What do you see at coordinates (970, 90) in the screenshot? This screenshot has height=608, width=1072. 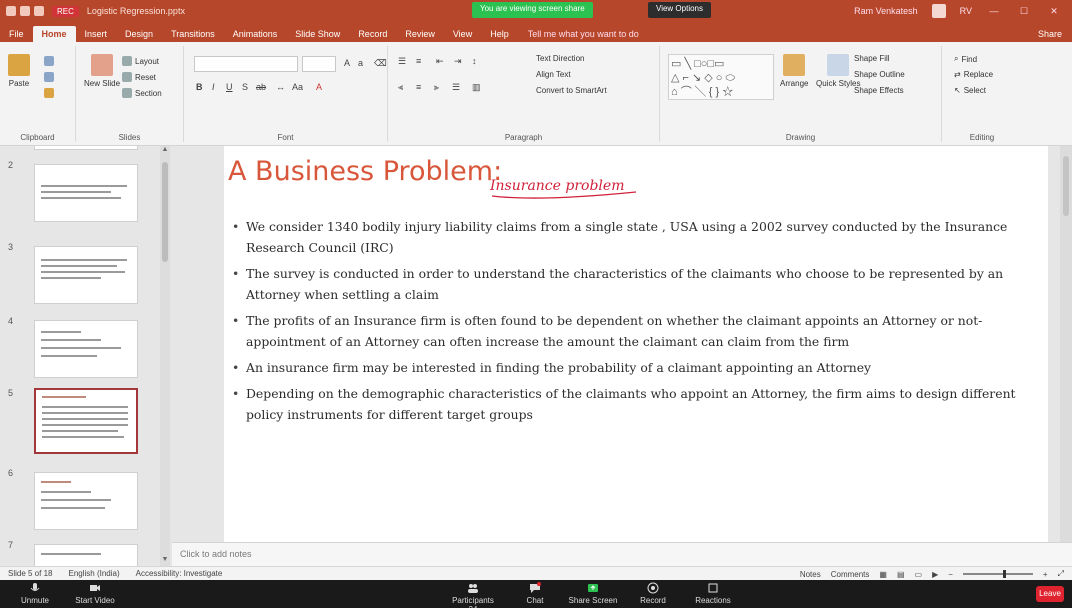 I see `select-button: ↖ Select` at bounding box center [970, 90].